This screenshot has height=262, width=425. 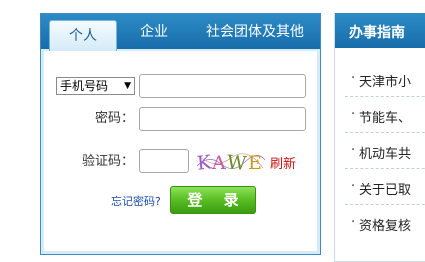 What do you see at coordinates (255, 31) in the screenshot?
I see `tab-social-organizations: 社会团体及其他` at bounding box center [255, 31].